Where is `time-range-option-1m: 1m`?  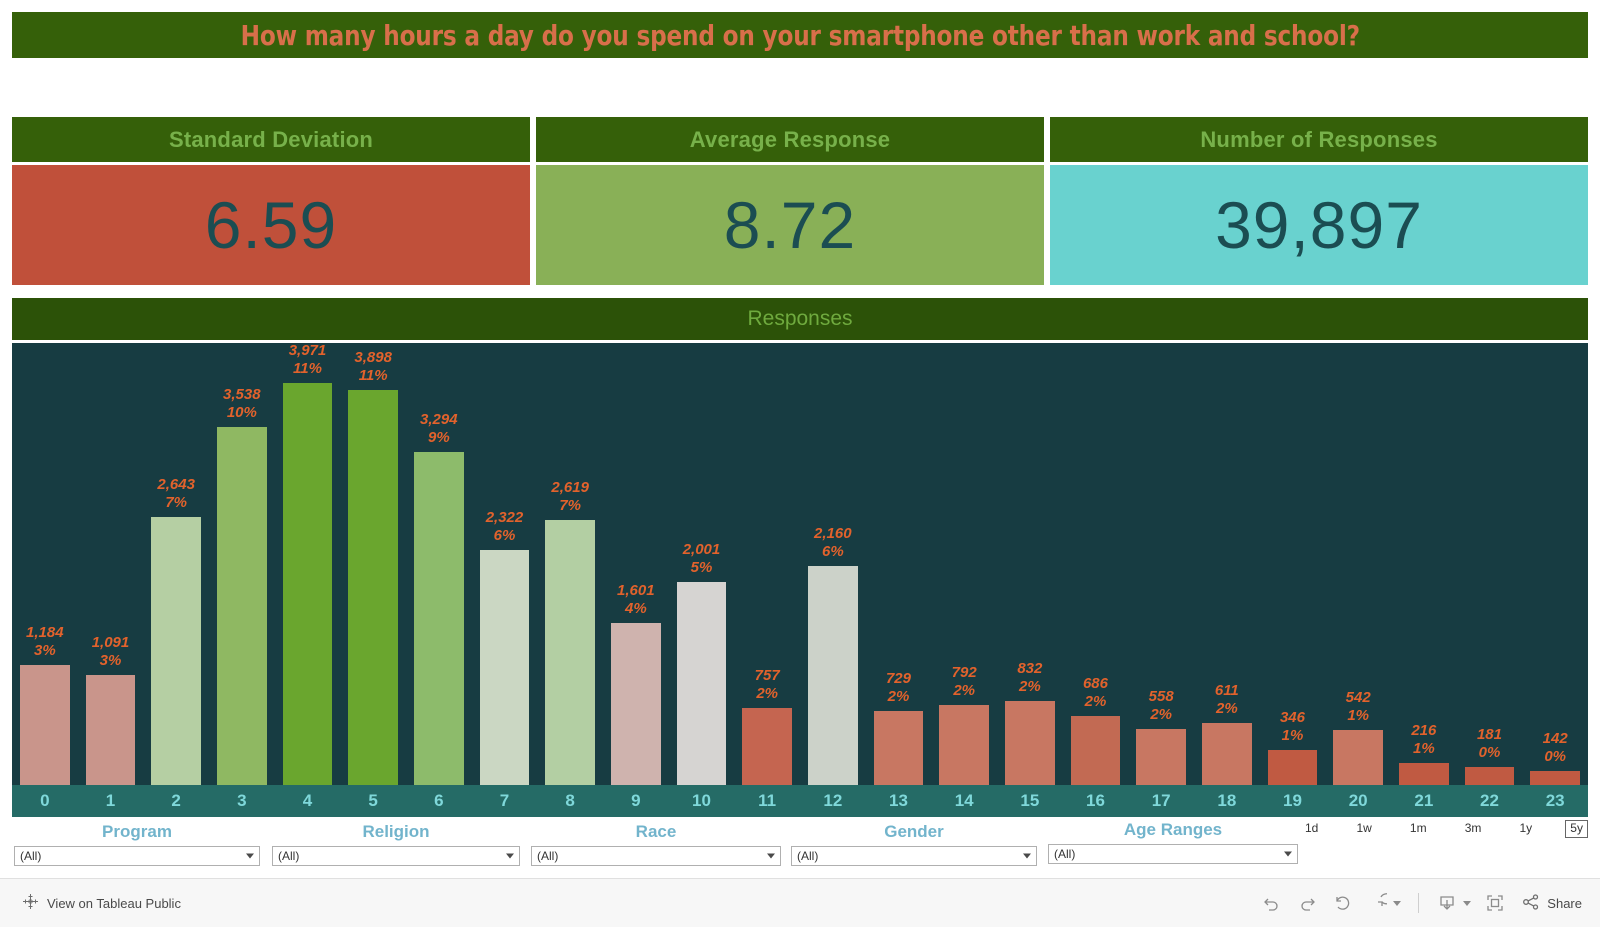
time-range-option-1m: 1m is located at coordinates (1418, 828).